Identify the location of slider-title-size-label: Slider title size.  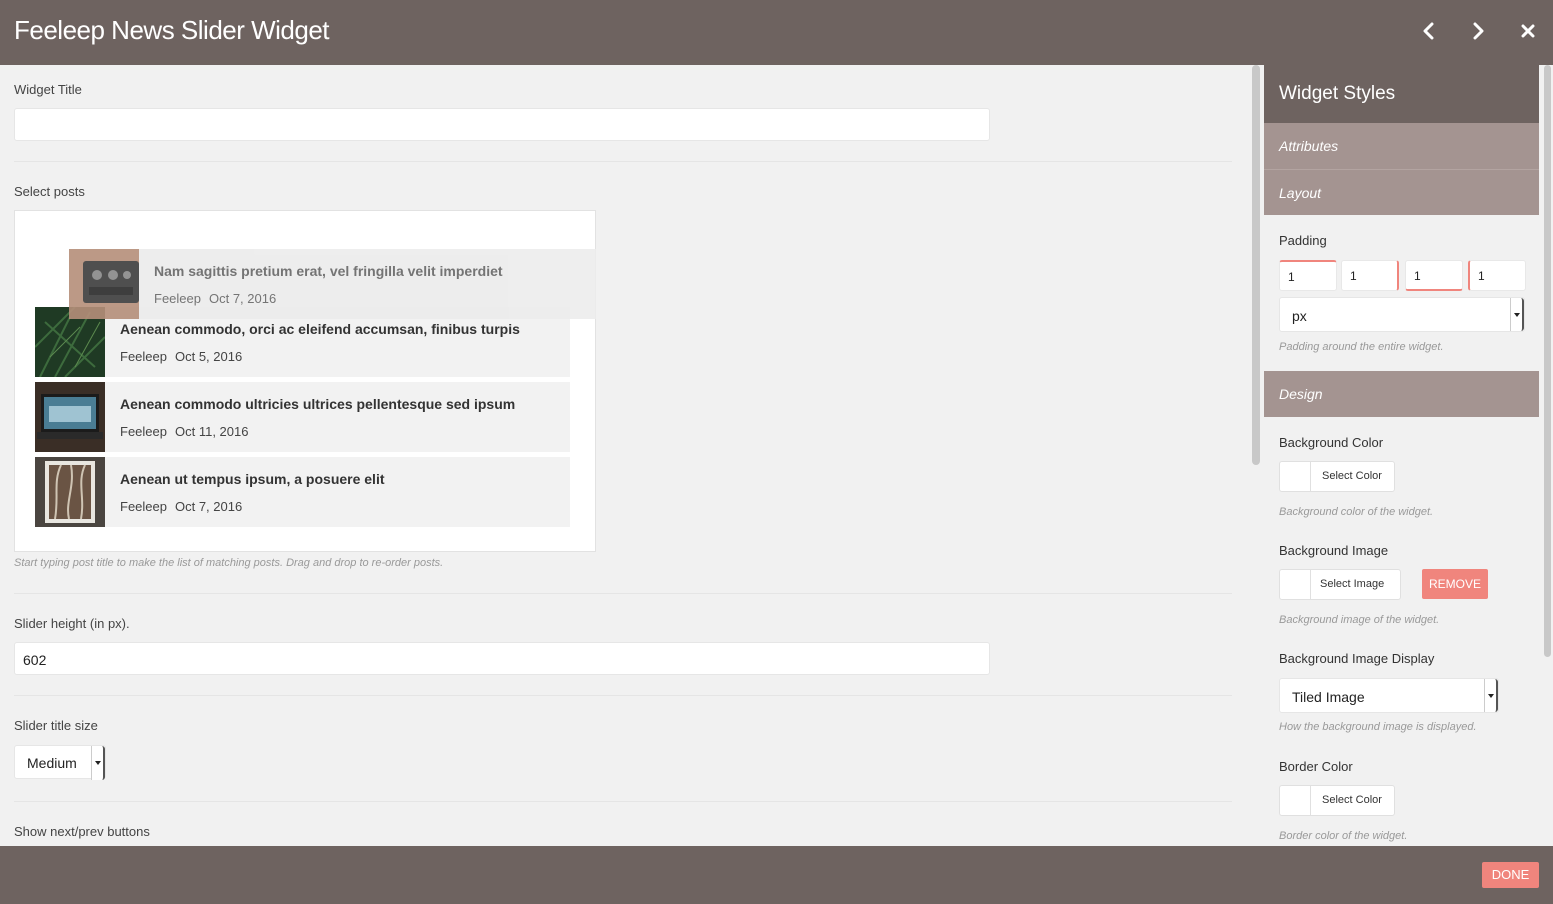
(56, 725).